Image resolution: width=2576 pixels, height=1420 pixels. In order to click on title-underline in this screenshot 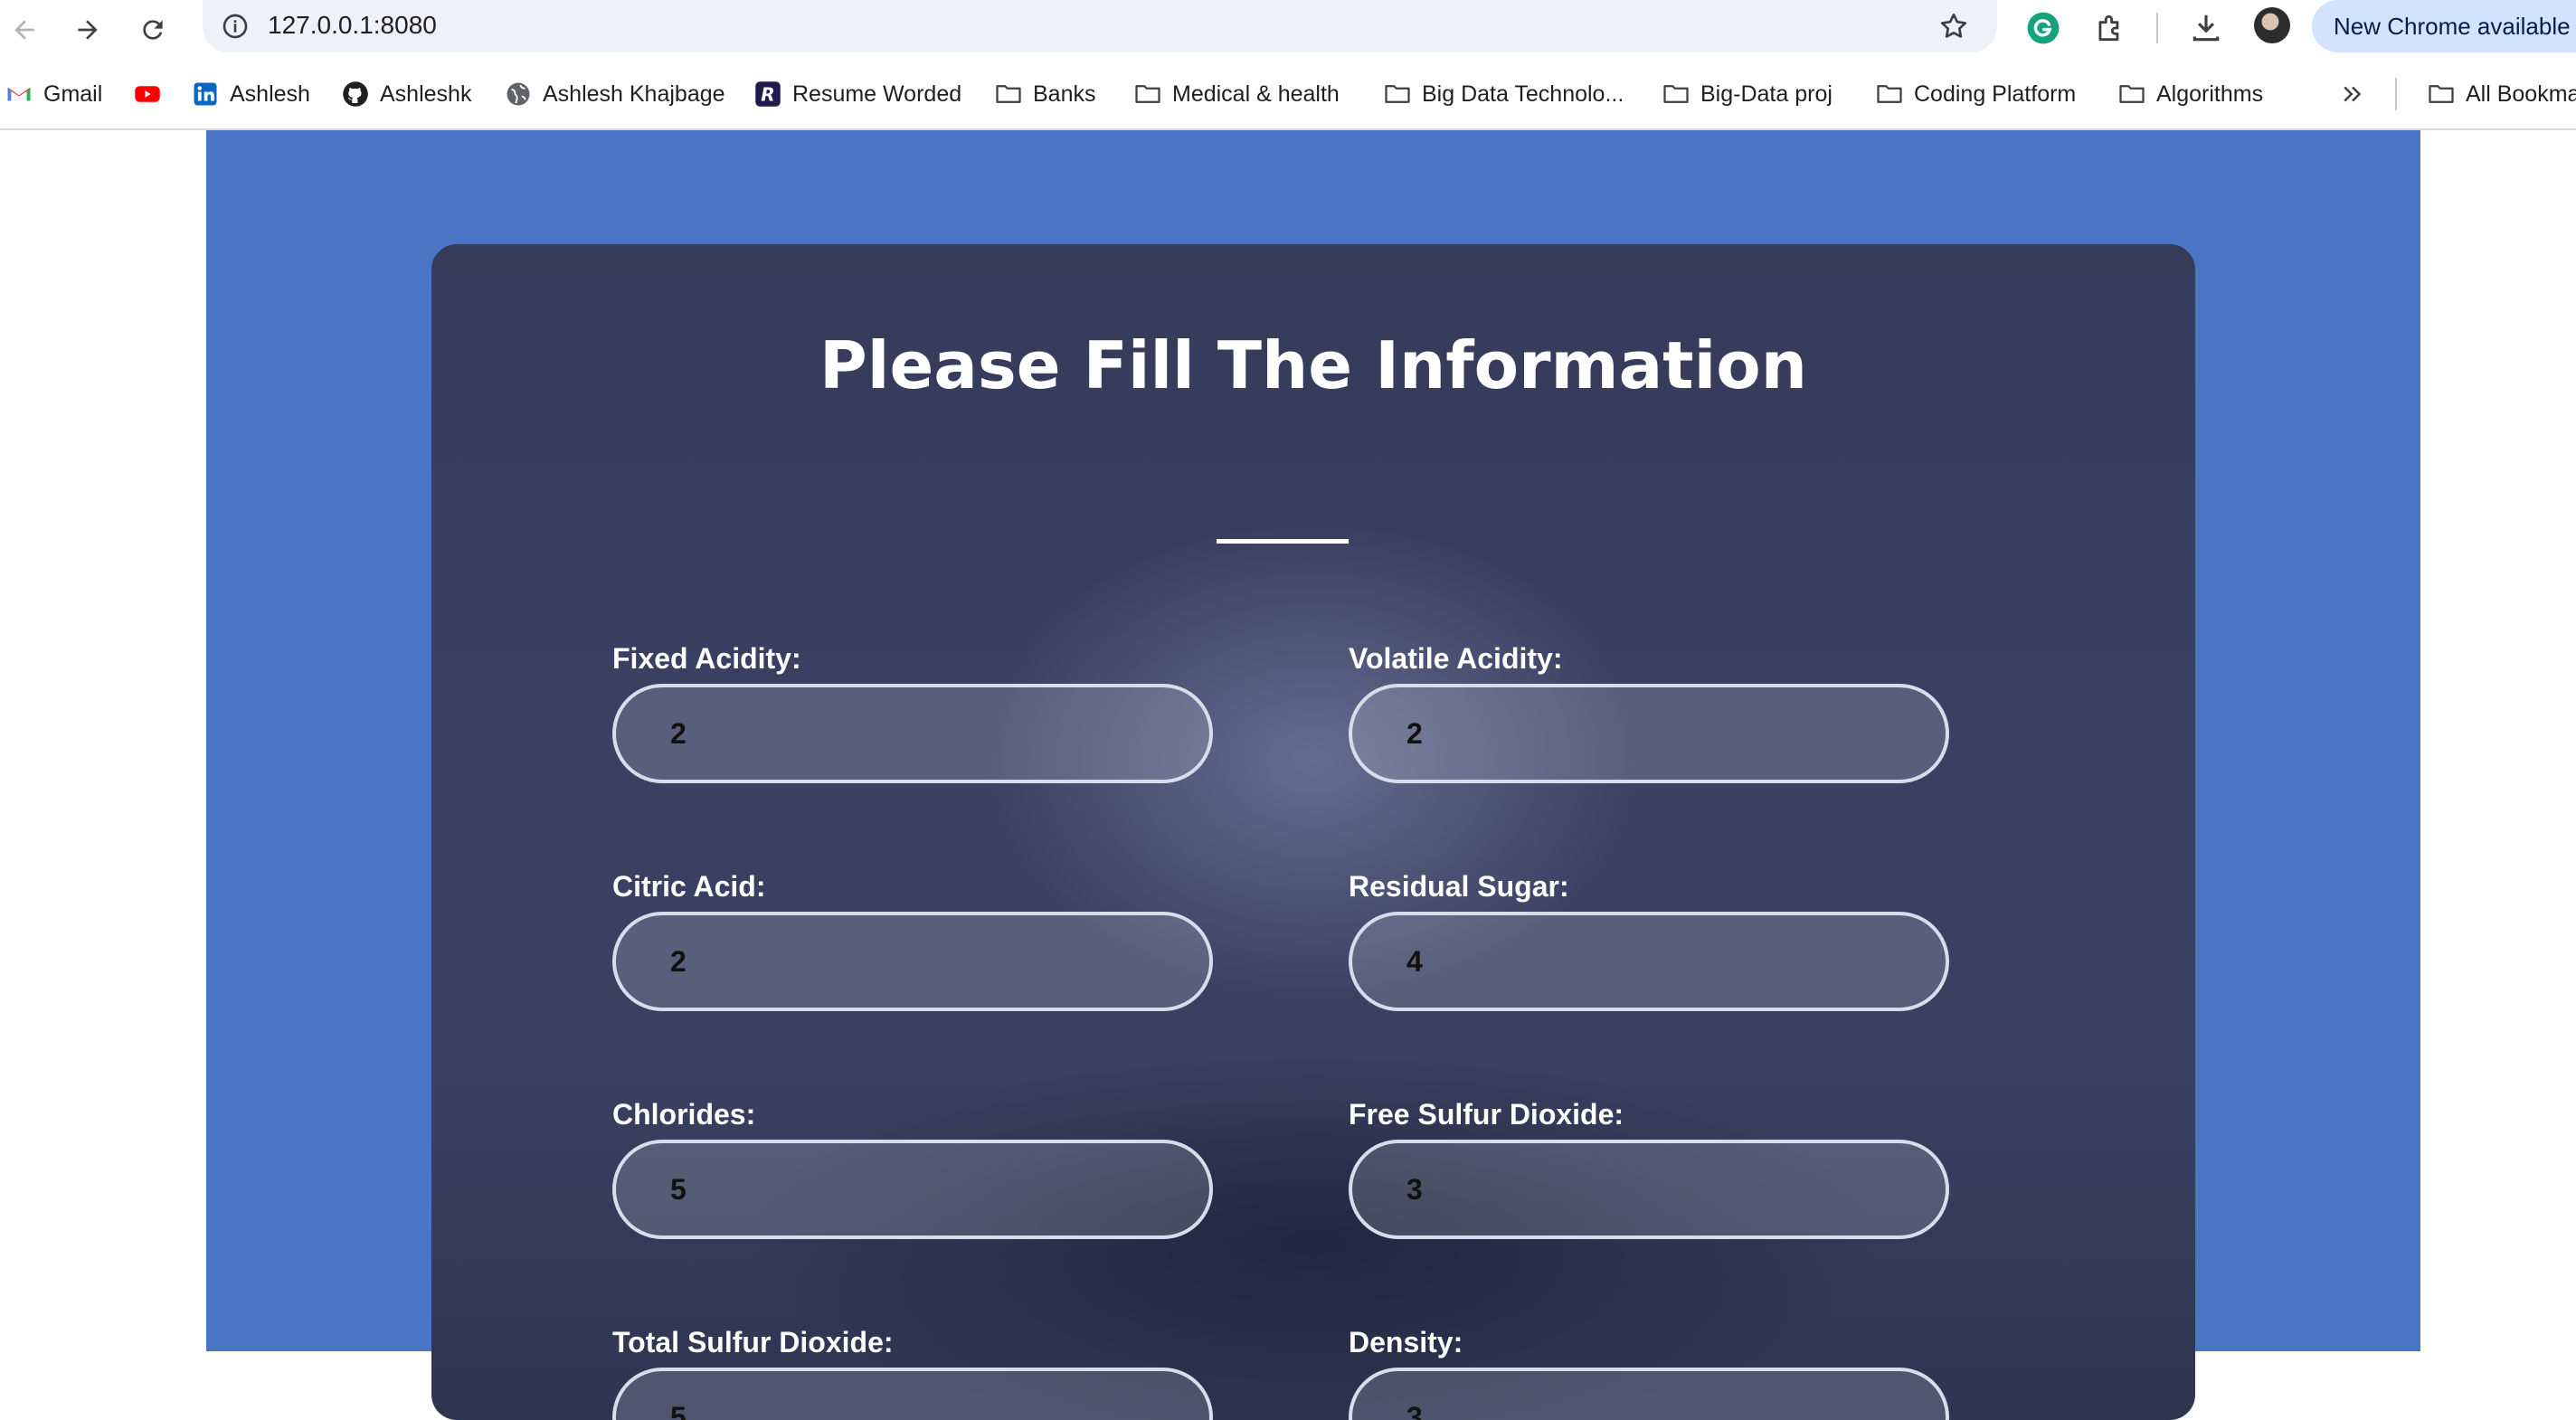, I will do `click(1283, 542)`.